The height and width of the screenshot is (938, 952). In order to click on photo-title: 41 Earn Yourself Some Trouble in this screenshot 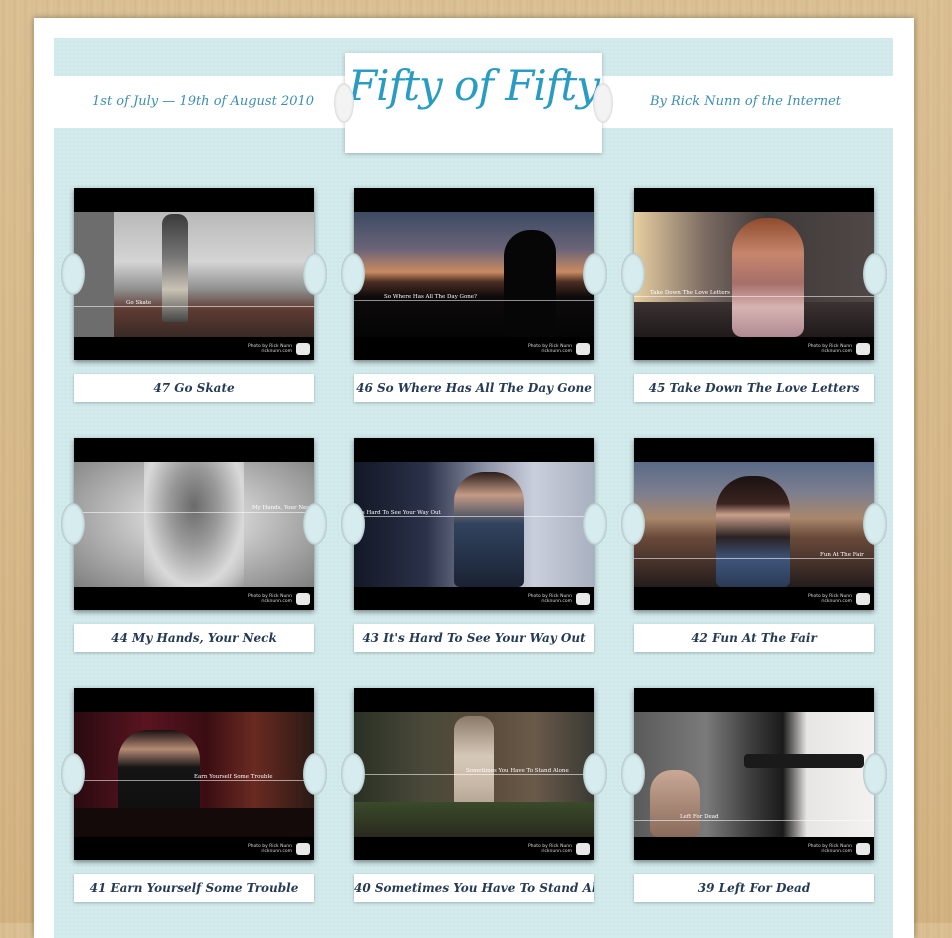, I will do `click(194, 888)`.